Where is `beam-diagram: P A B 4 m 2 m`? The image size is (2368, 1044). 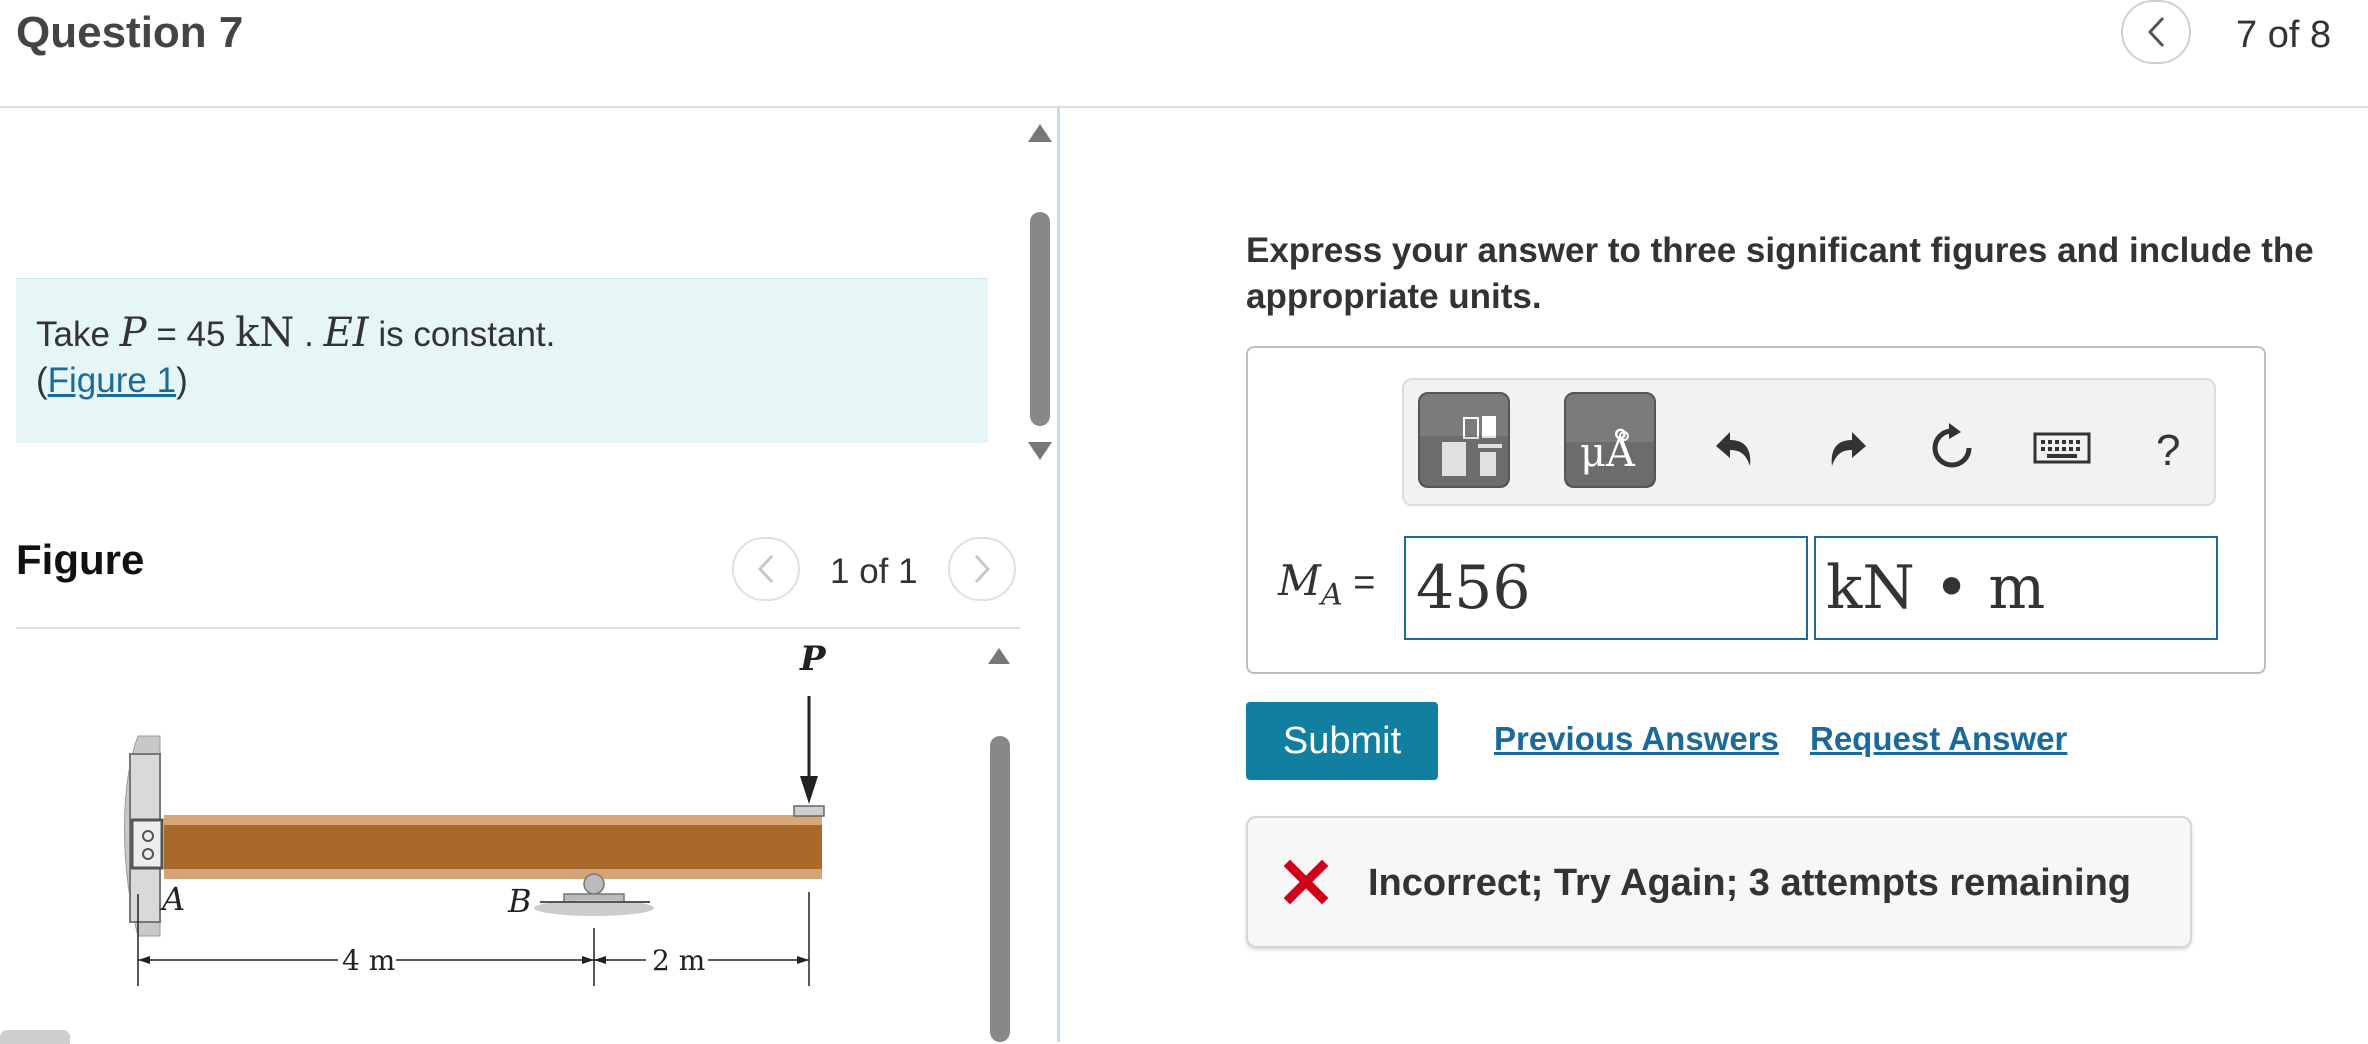 beam-diagram: P A B 4 m 2 m is located at coordinates (475, 812).